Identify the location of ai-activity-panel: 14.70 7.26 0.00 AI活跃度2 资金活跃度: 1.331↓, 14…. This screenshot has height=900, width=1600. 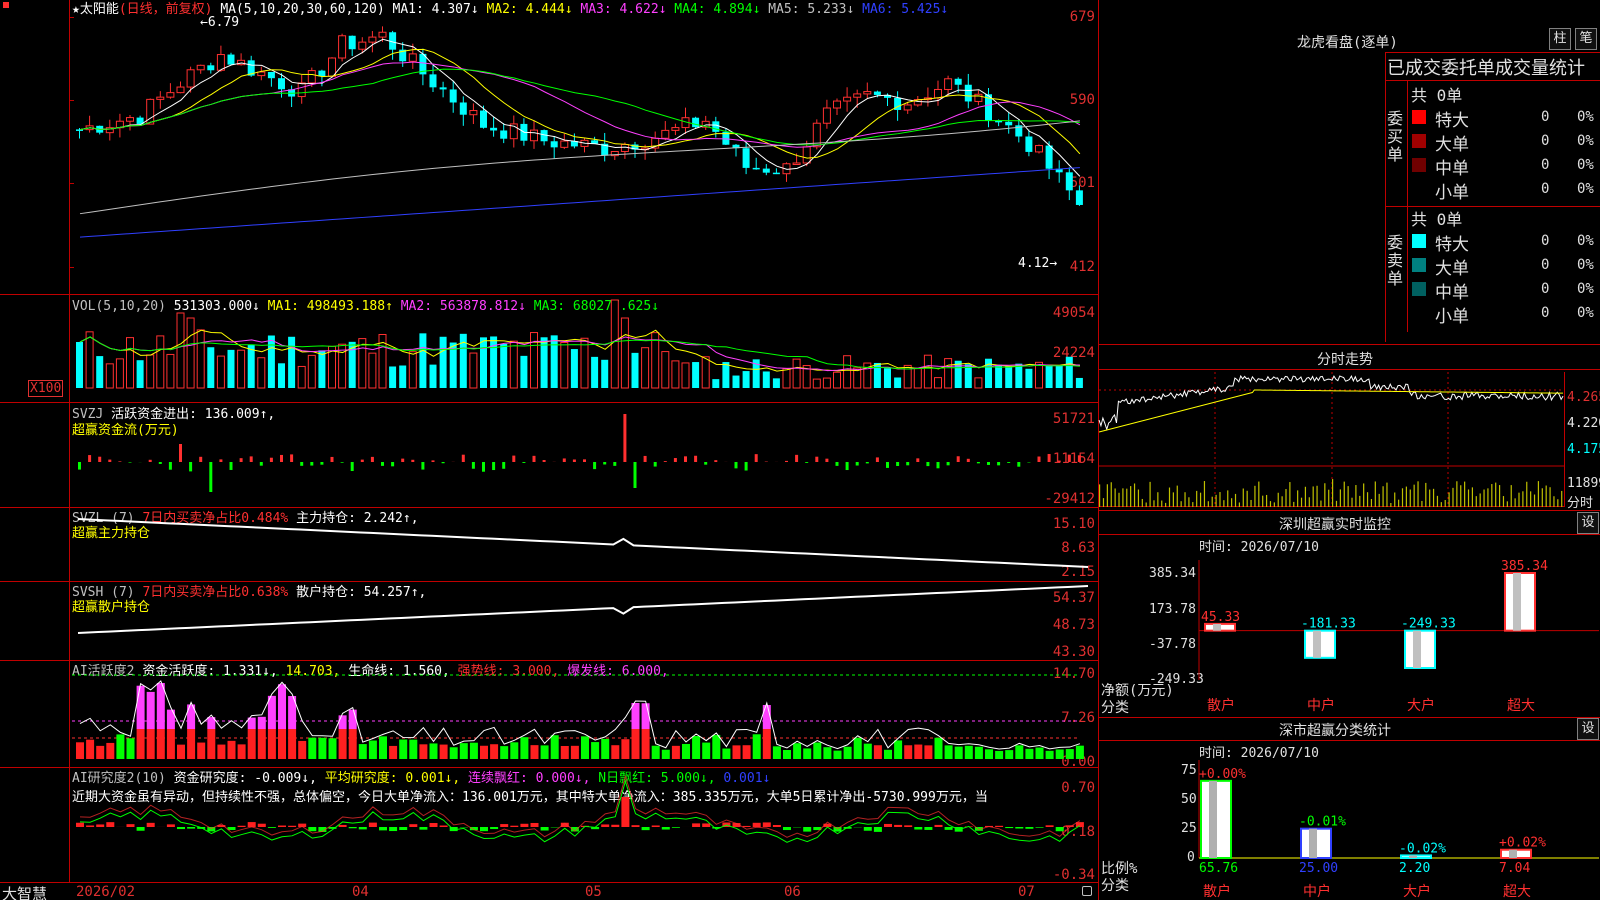
(549, 715).